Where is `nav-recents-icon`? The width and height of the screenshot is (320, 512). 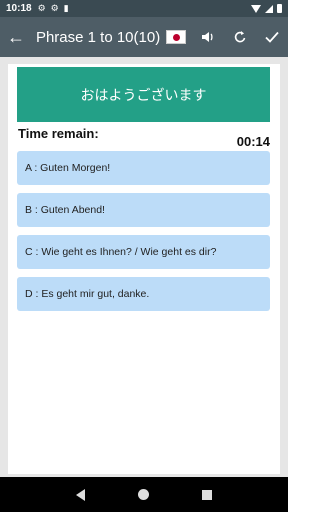
nav-recents-icon is located at coordinates (206, 494).